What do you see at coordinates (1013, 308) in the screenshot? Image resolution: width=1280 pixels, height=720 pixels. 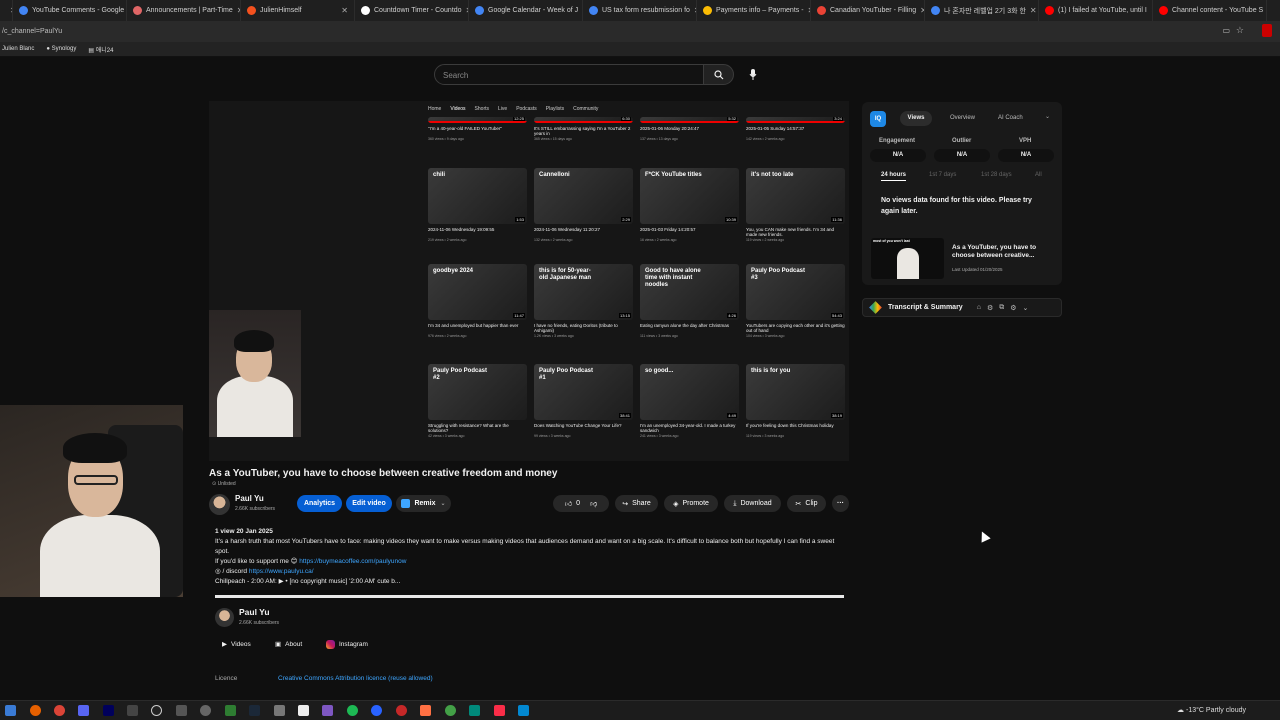 I see `settings-icon: ⚙` at bounding box center [1013, 308].